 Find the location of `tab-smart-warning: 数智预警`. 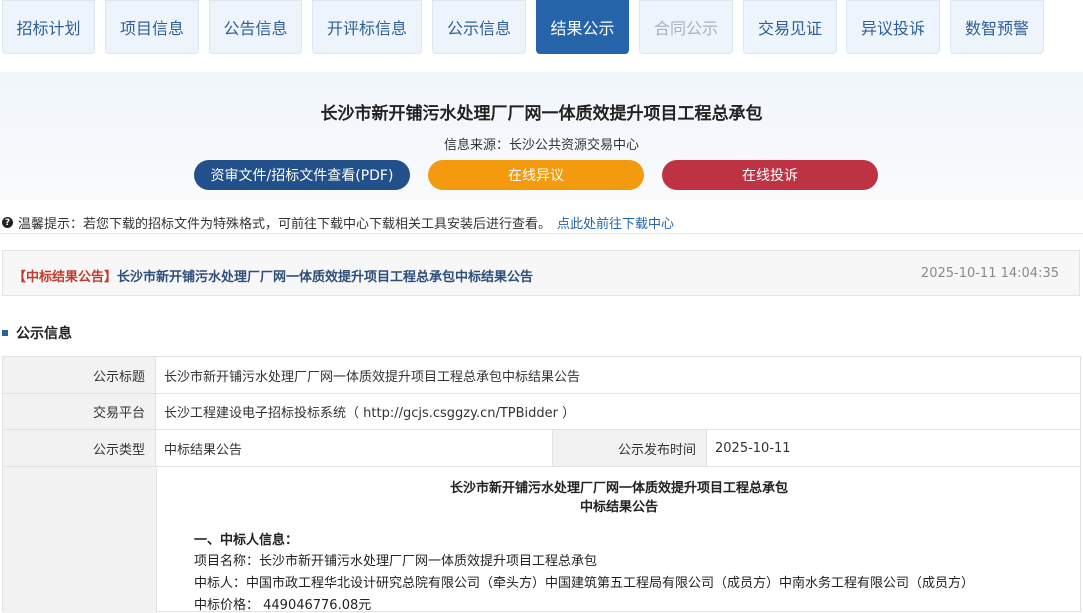

tab-smart-warning: 数智预警 is located at coordinates (997, 27).